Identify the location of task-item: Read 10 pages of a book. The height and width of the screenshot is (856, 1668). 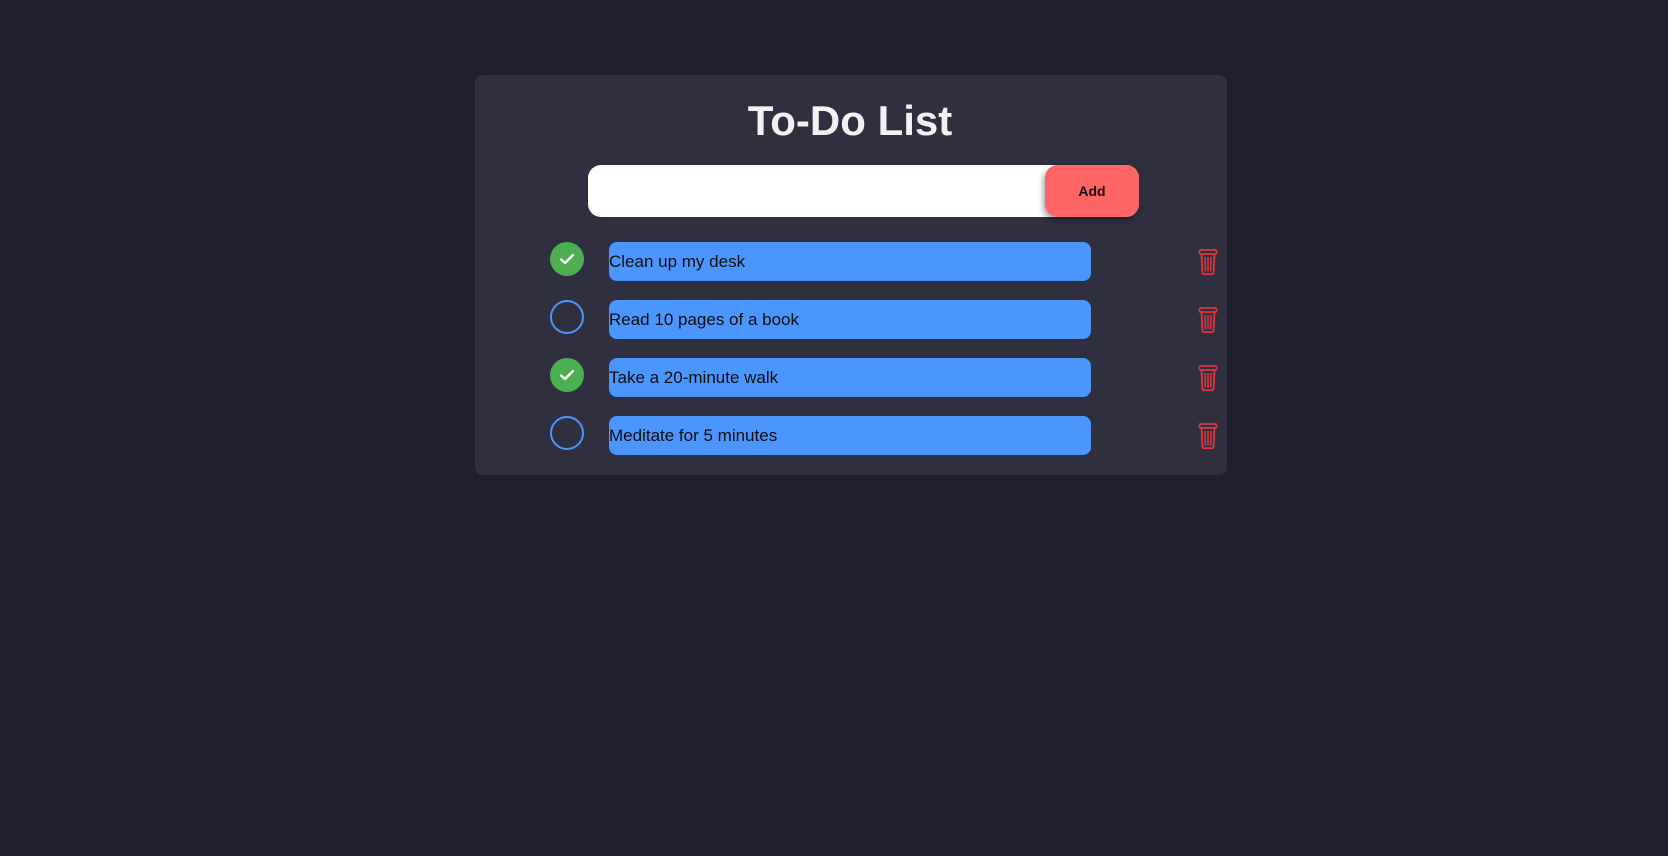
(884, 320).